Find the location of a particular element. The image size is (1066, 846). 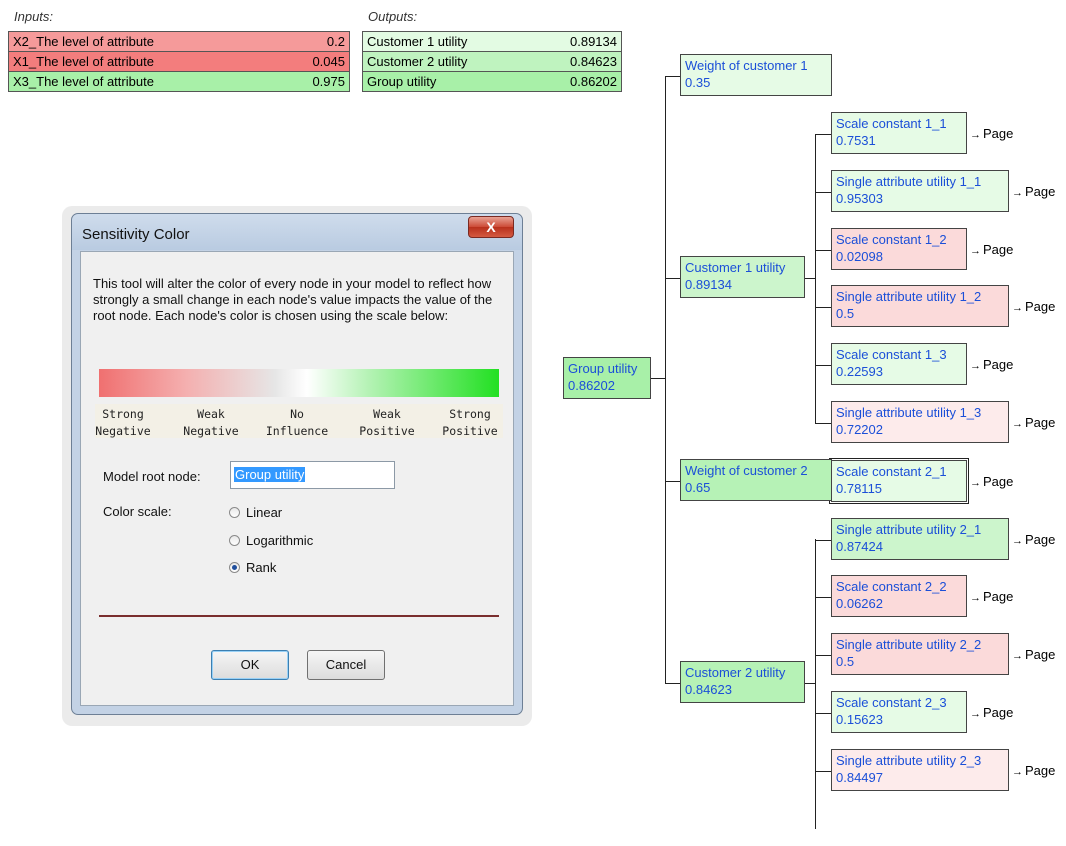

leaf-node: Scale constant 1_2 0.02098 is located at coordinates (899, 249).